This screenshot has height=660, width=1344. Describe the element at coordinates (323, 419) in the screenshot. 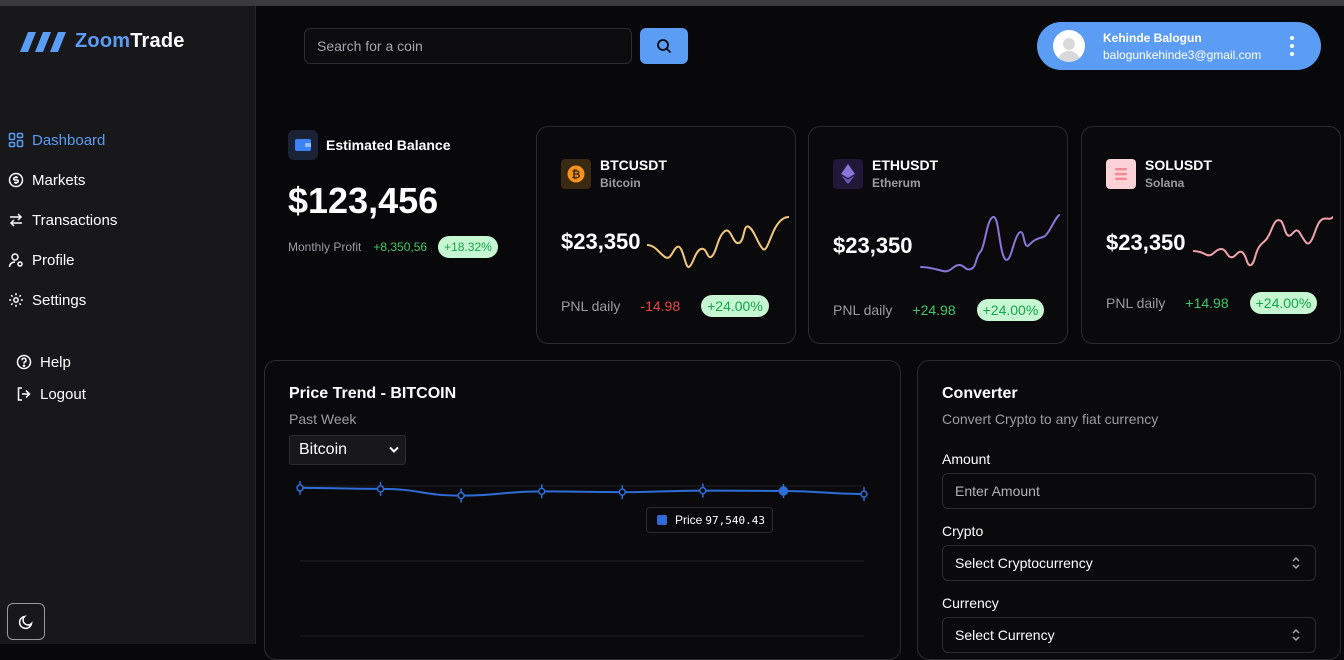

I see `price-trend-subtitle: Past Week` at that location.